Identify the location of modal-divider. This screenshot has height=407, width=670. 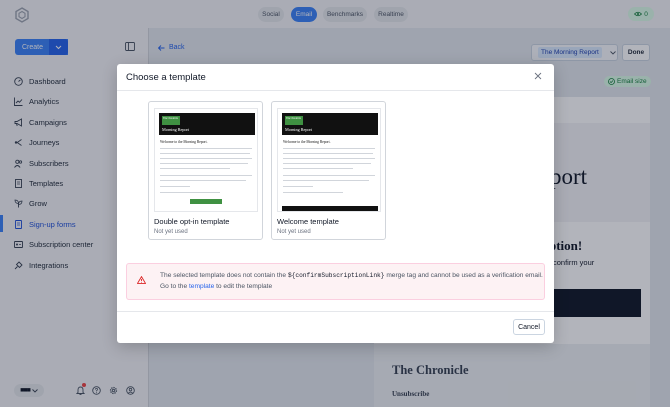
(335, 90).